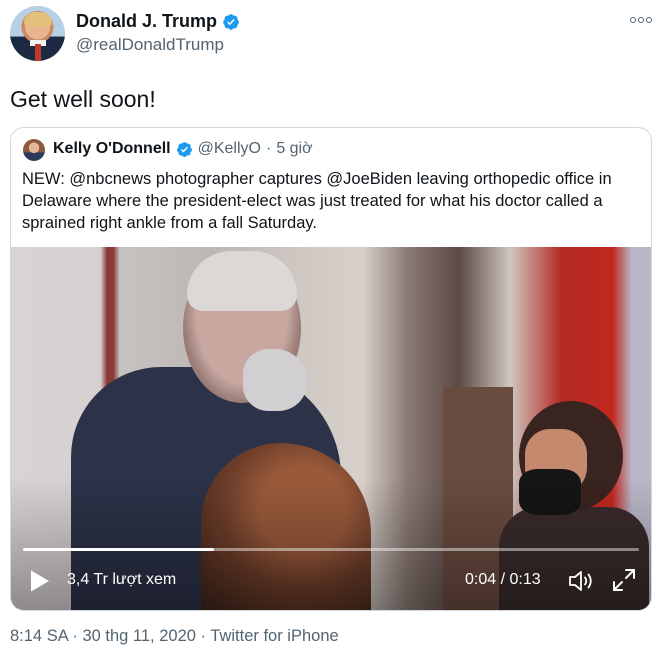  Describe the element at coordinates (229, 148) in the screenshot. I see `quoted-handle: @KellyO` at that location.